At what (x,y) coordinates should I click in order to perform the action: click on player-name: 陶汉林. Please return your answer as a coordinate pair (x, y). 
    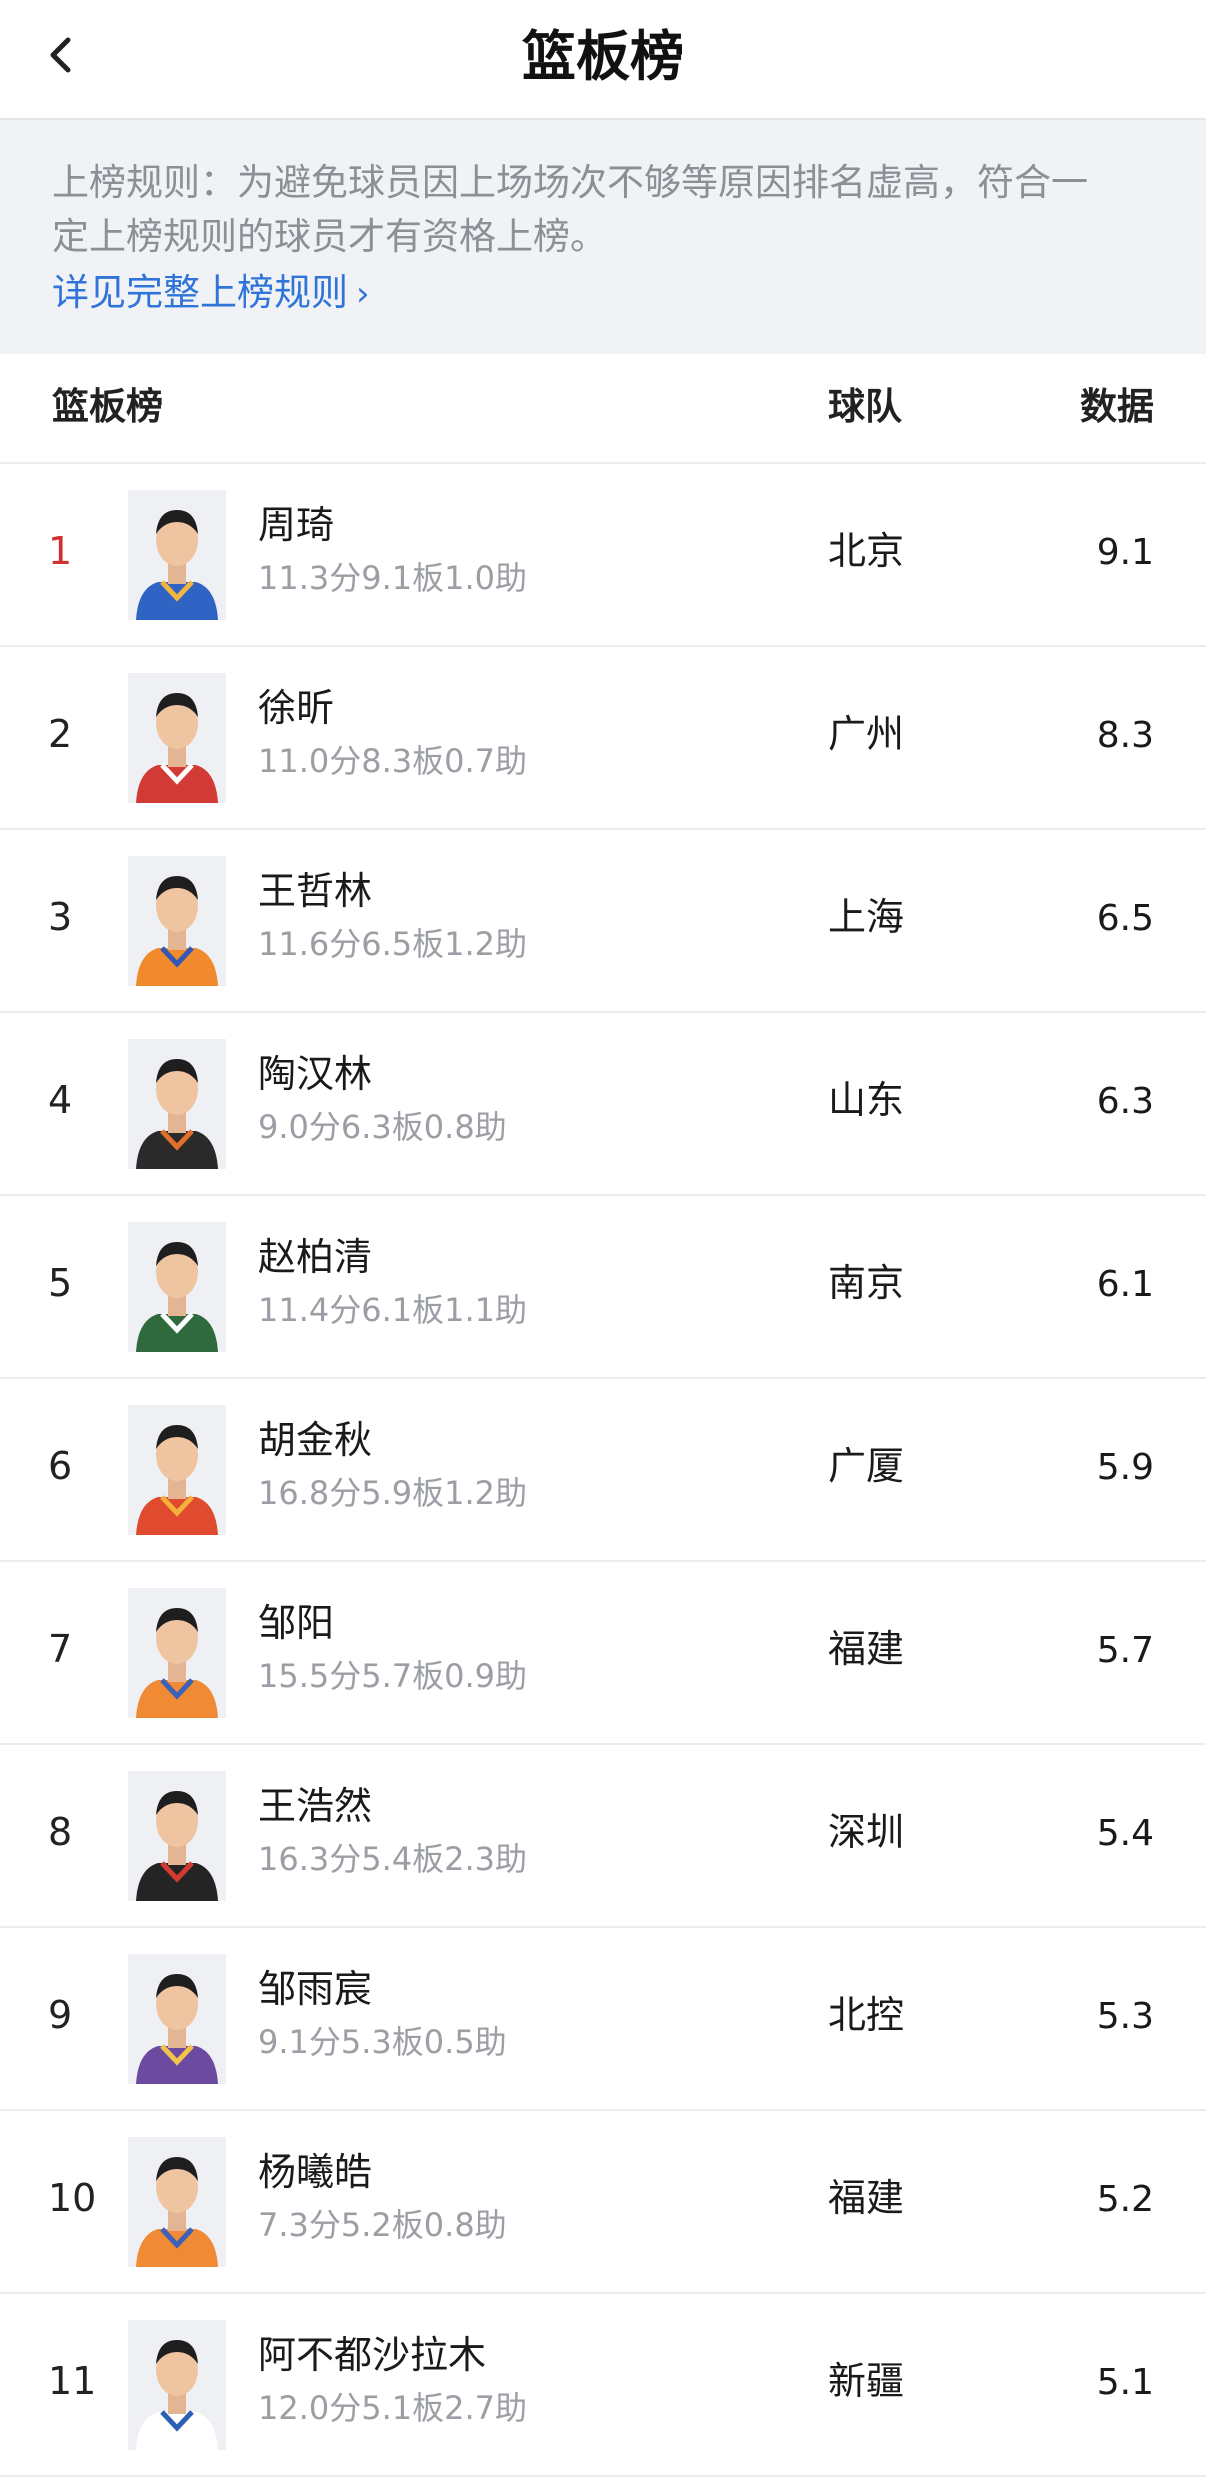
    Looking at the image, I should click on (315, 1074).